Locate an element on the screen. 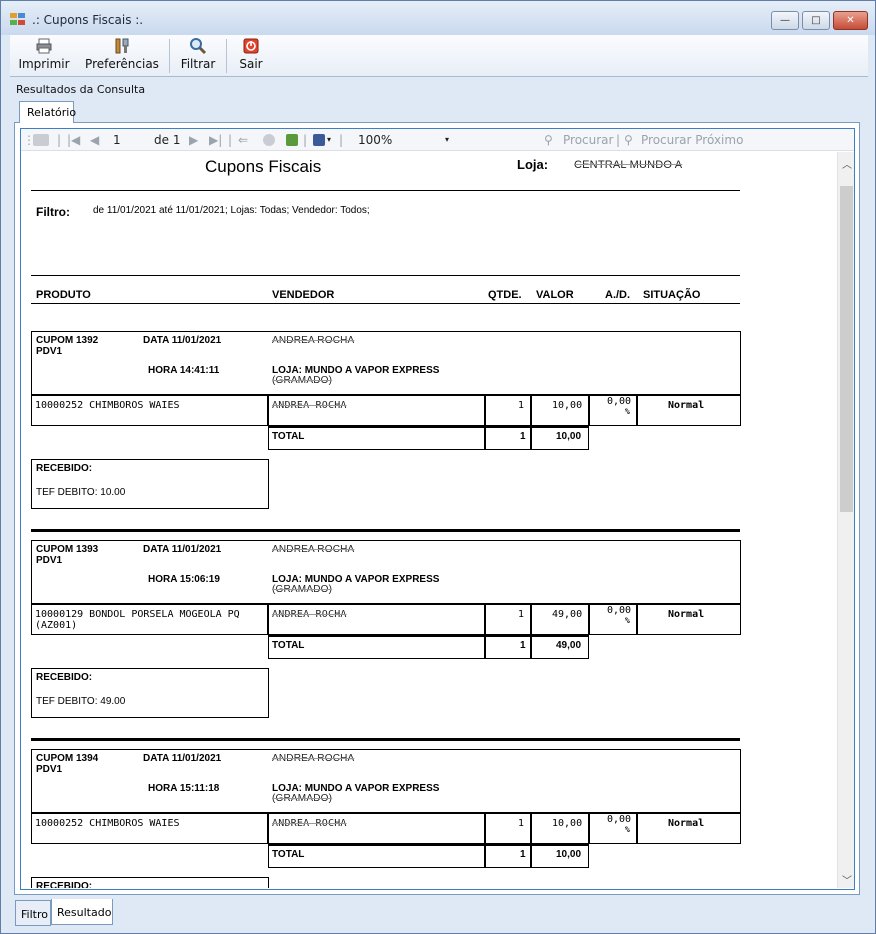  stop-icon is located at coordinates (269, 140).